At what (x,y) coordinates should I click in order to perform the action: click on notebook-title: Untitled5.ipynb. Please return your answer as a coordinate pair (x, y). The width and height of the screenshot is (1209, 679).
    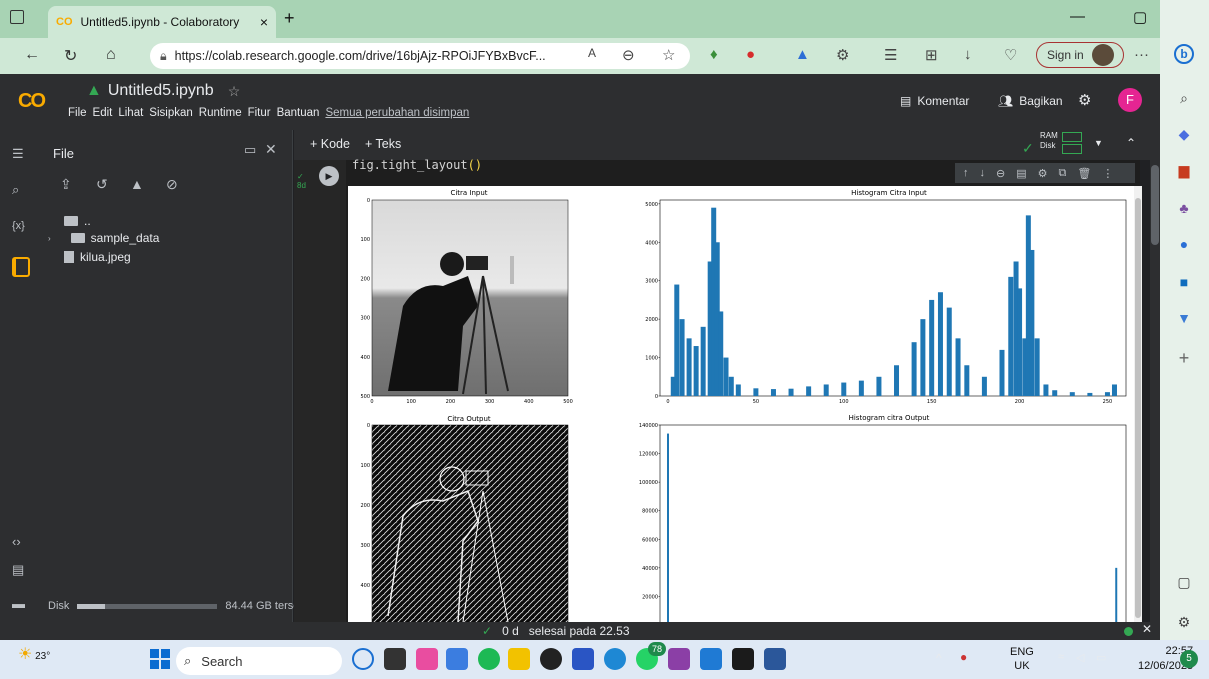
    Looking at the image, I should click on (161, 91).